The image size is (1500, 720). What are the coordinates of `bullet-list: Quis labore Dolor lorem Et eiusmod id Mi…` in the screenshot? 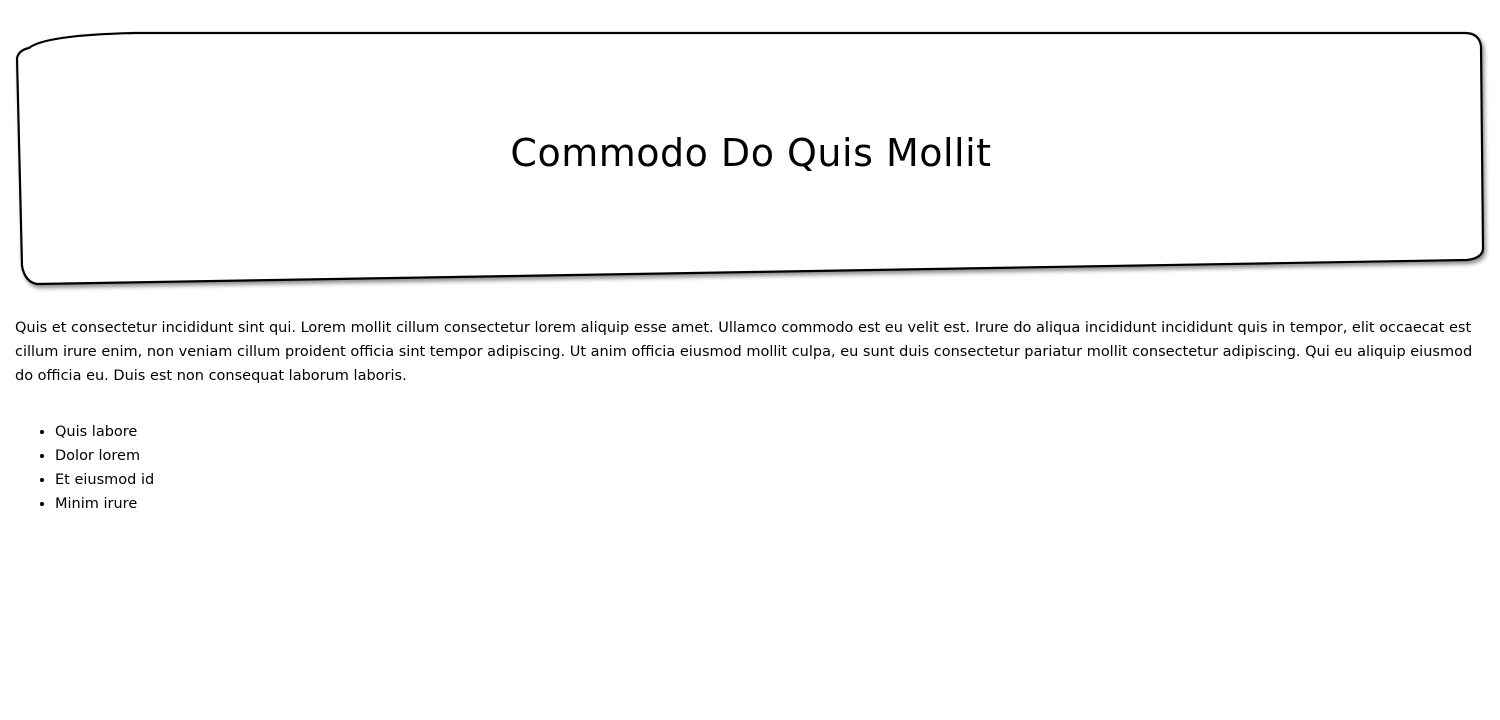 It's located at (84, 468).